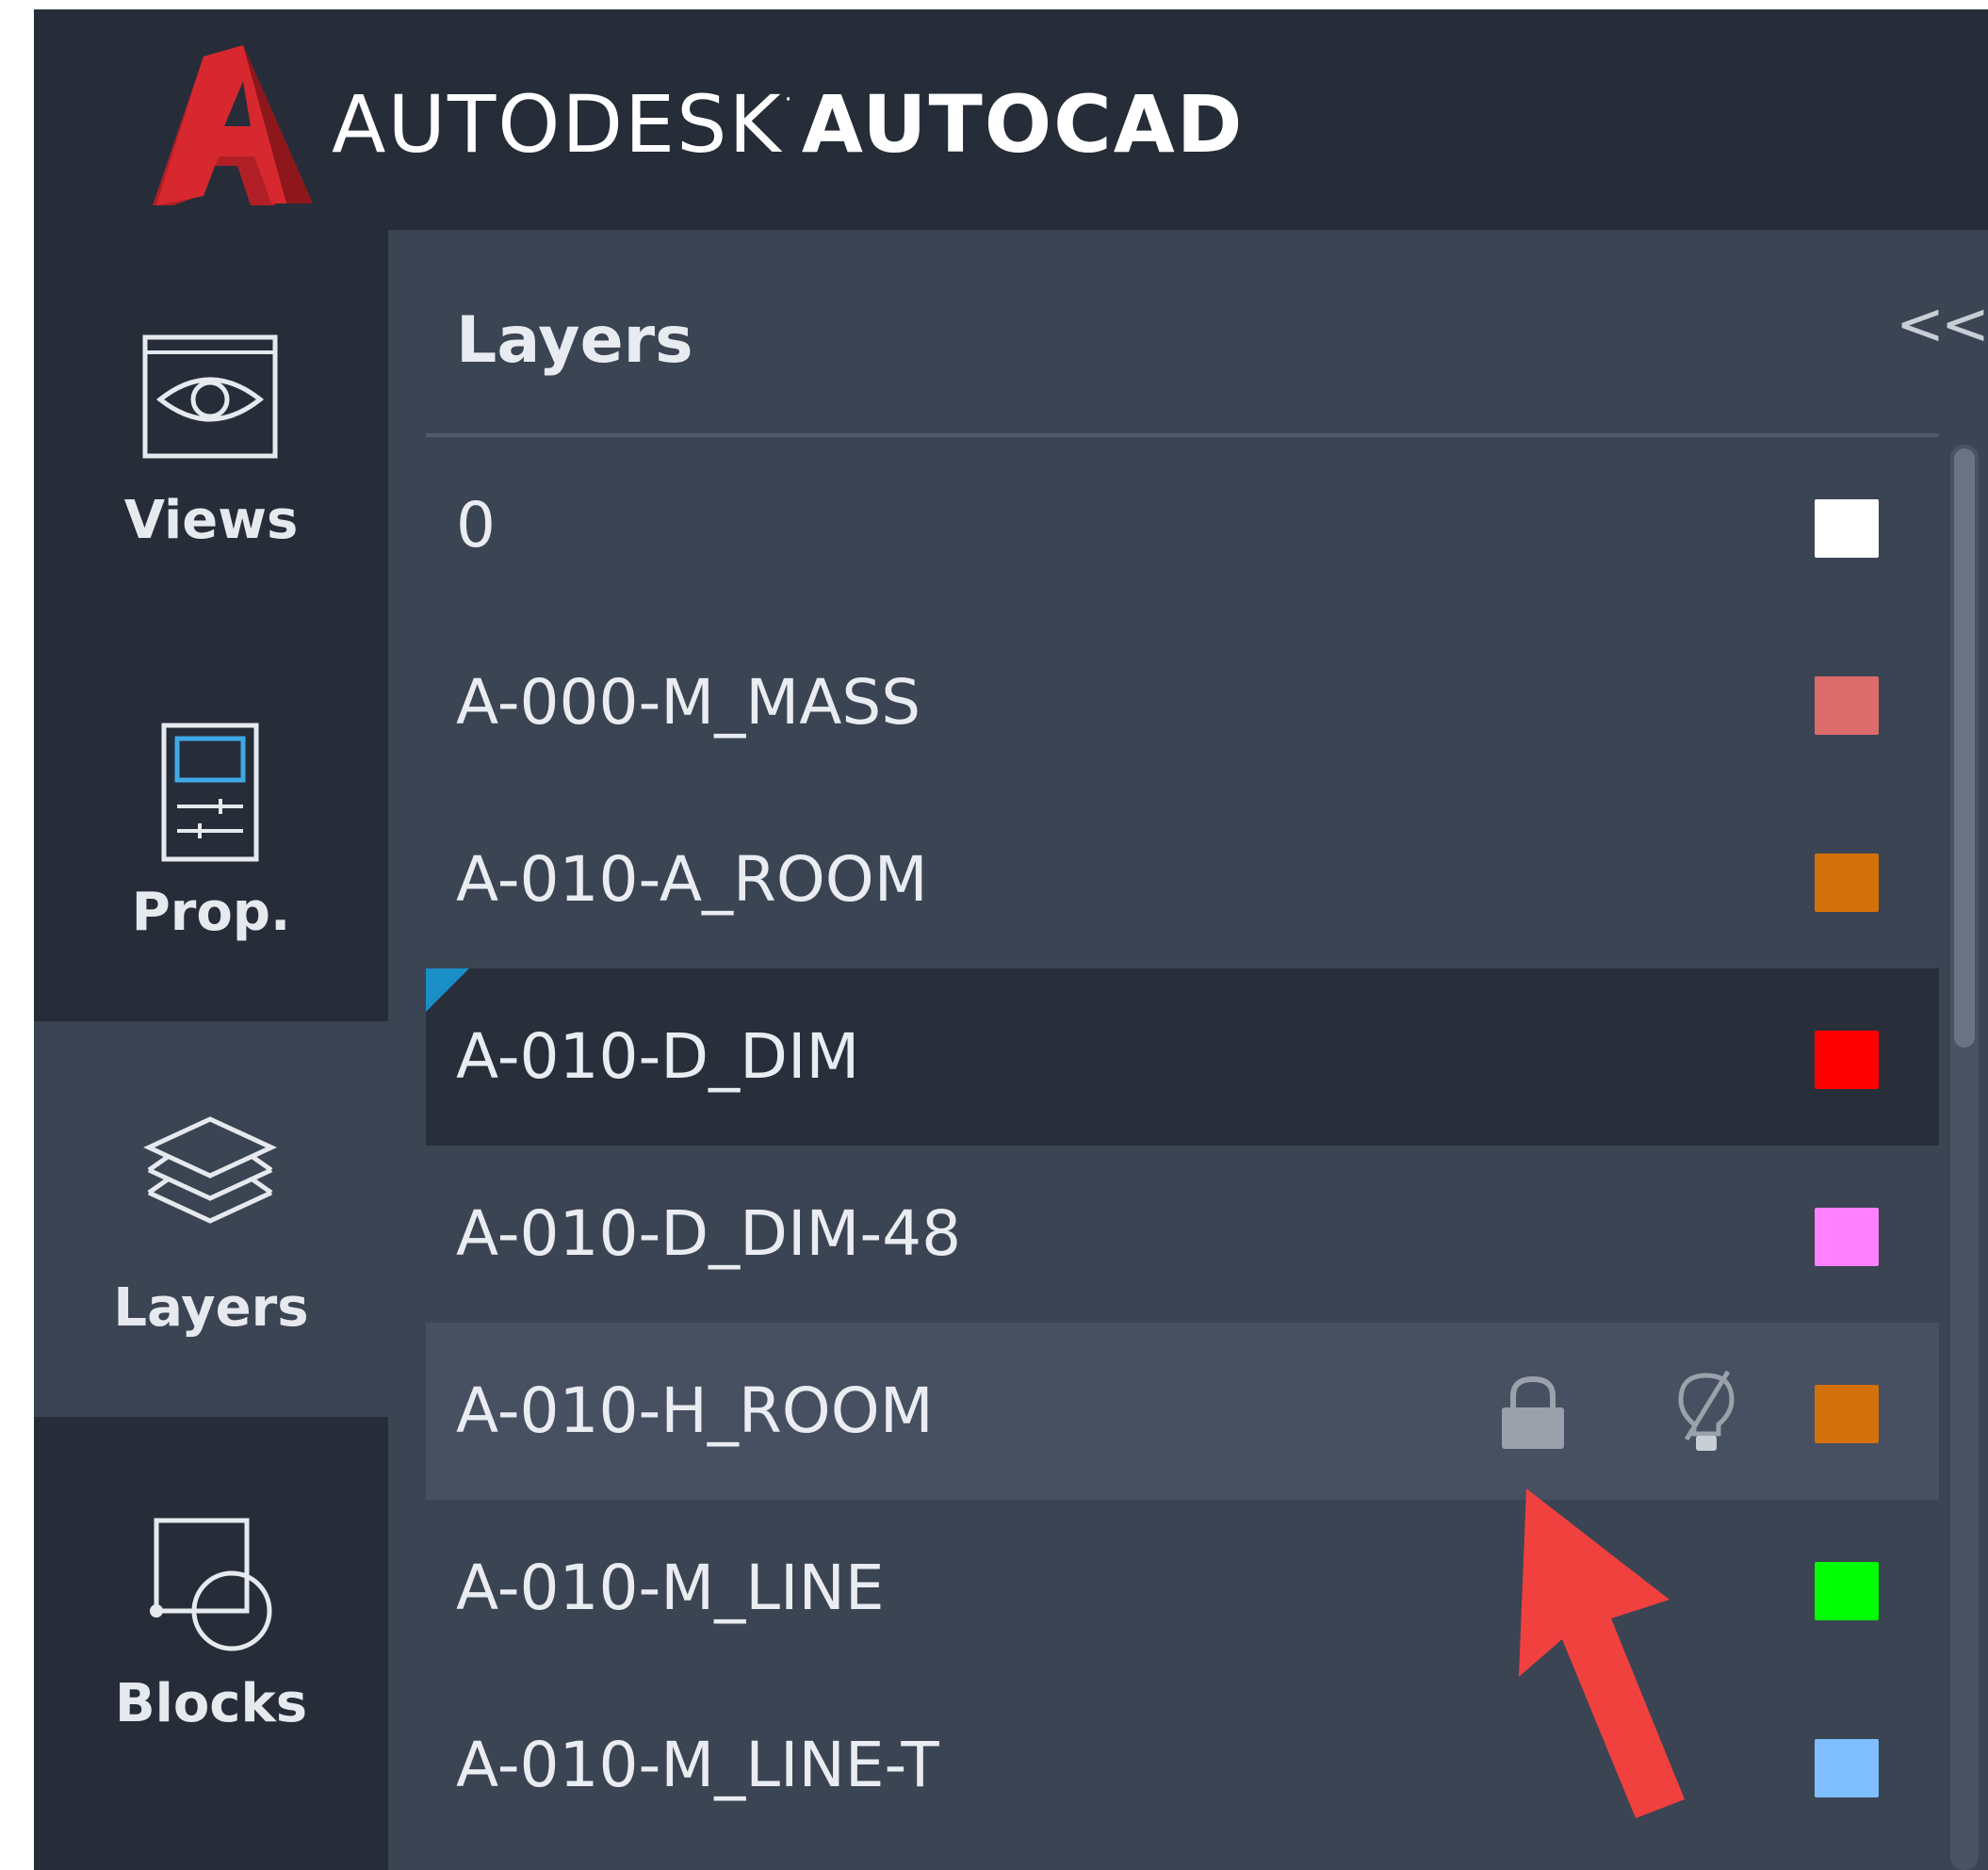  I want to click on layer-row-a-010-m-line: A-010-M_LINE, so click(1182, 1588).